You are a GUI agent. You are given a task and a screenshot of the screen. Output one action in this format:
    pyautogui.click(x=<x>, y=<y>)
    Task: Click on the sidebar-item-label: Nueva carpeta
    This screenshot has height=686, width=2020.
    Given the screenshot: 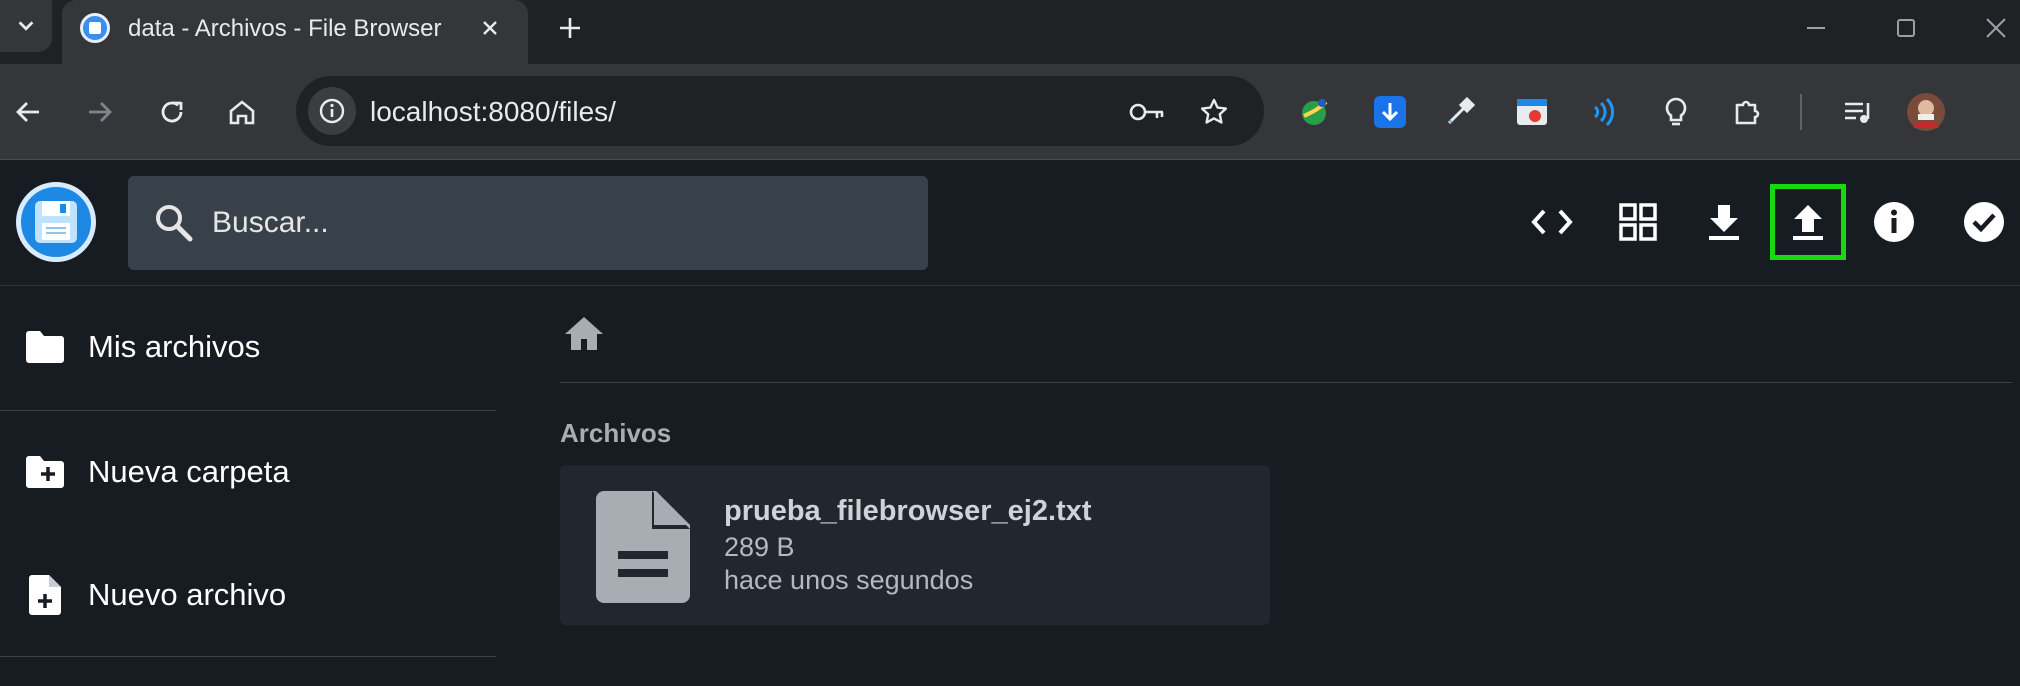 What is the action you would take?
    pyautogui.click(x=189, y=471)
    